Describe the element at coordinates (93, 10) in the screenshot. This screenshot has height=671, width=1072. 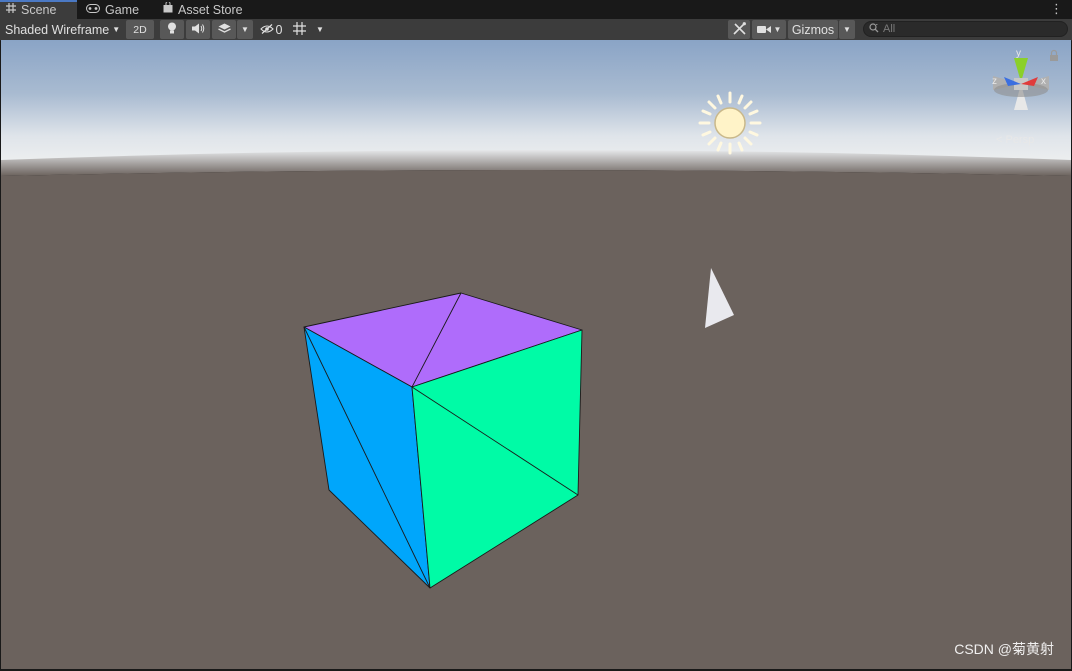
I see `gamepad-icon` at that location.